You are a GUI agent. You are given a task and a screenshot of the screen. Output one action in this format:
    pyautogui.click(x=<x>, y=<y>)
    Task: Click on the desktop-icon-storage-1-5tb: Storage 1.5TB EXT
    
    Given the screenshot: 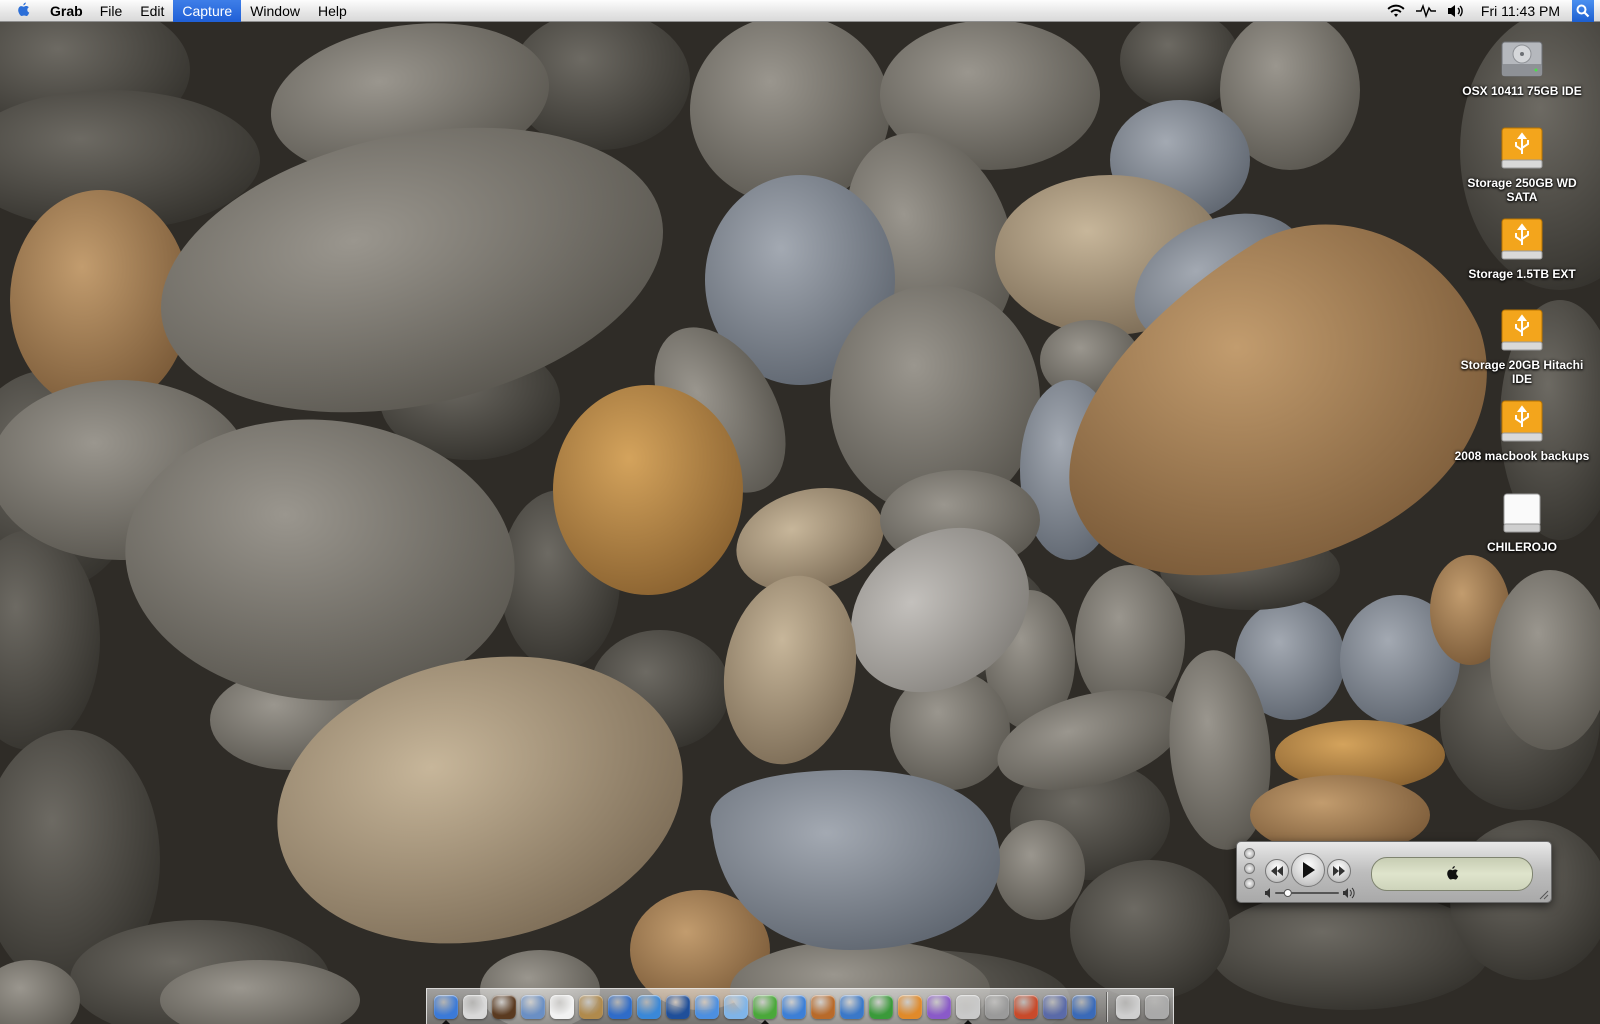 What is the action you would take?
    pyautogui.click(x=1522, y=247)
    